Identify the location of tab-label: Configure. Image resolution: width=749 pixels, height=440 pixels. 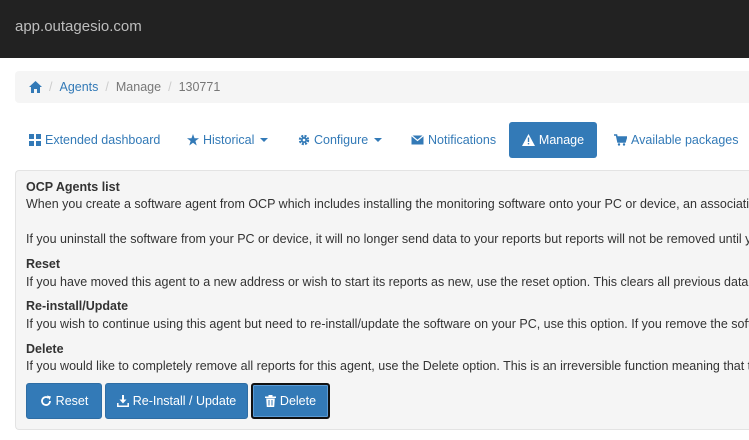
(341, 140).